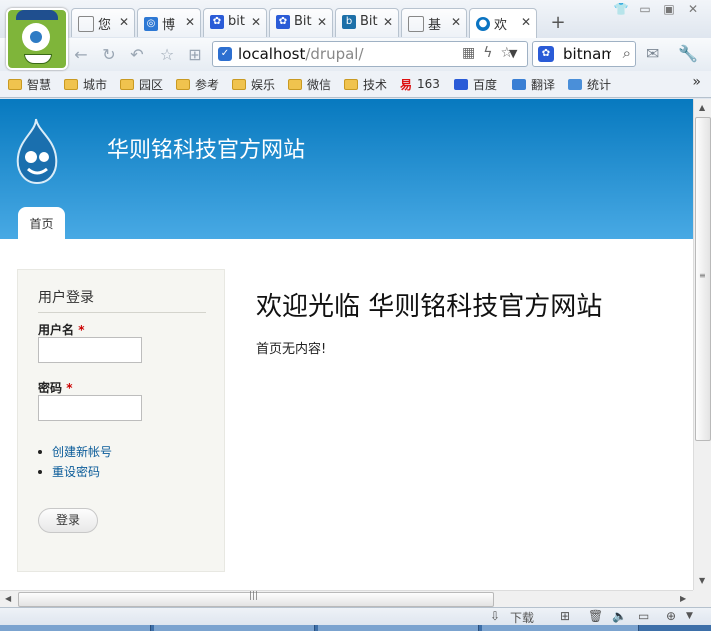 This screenshot has width=711, height=631. What do you see at coordinates (495, 616) in the screenshot?
I see `download-icon: ⇩` at bounding box center [495, 616].